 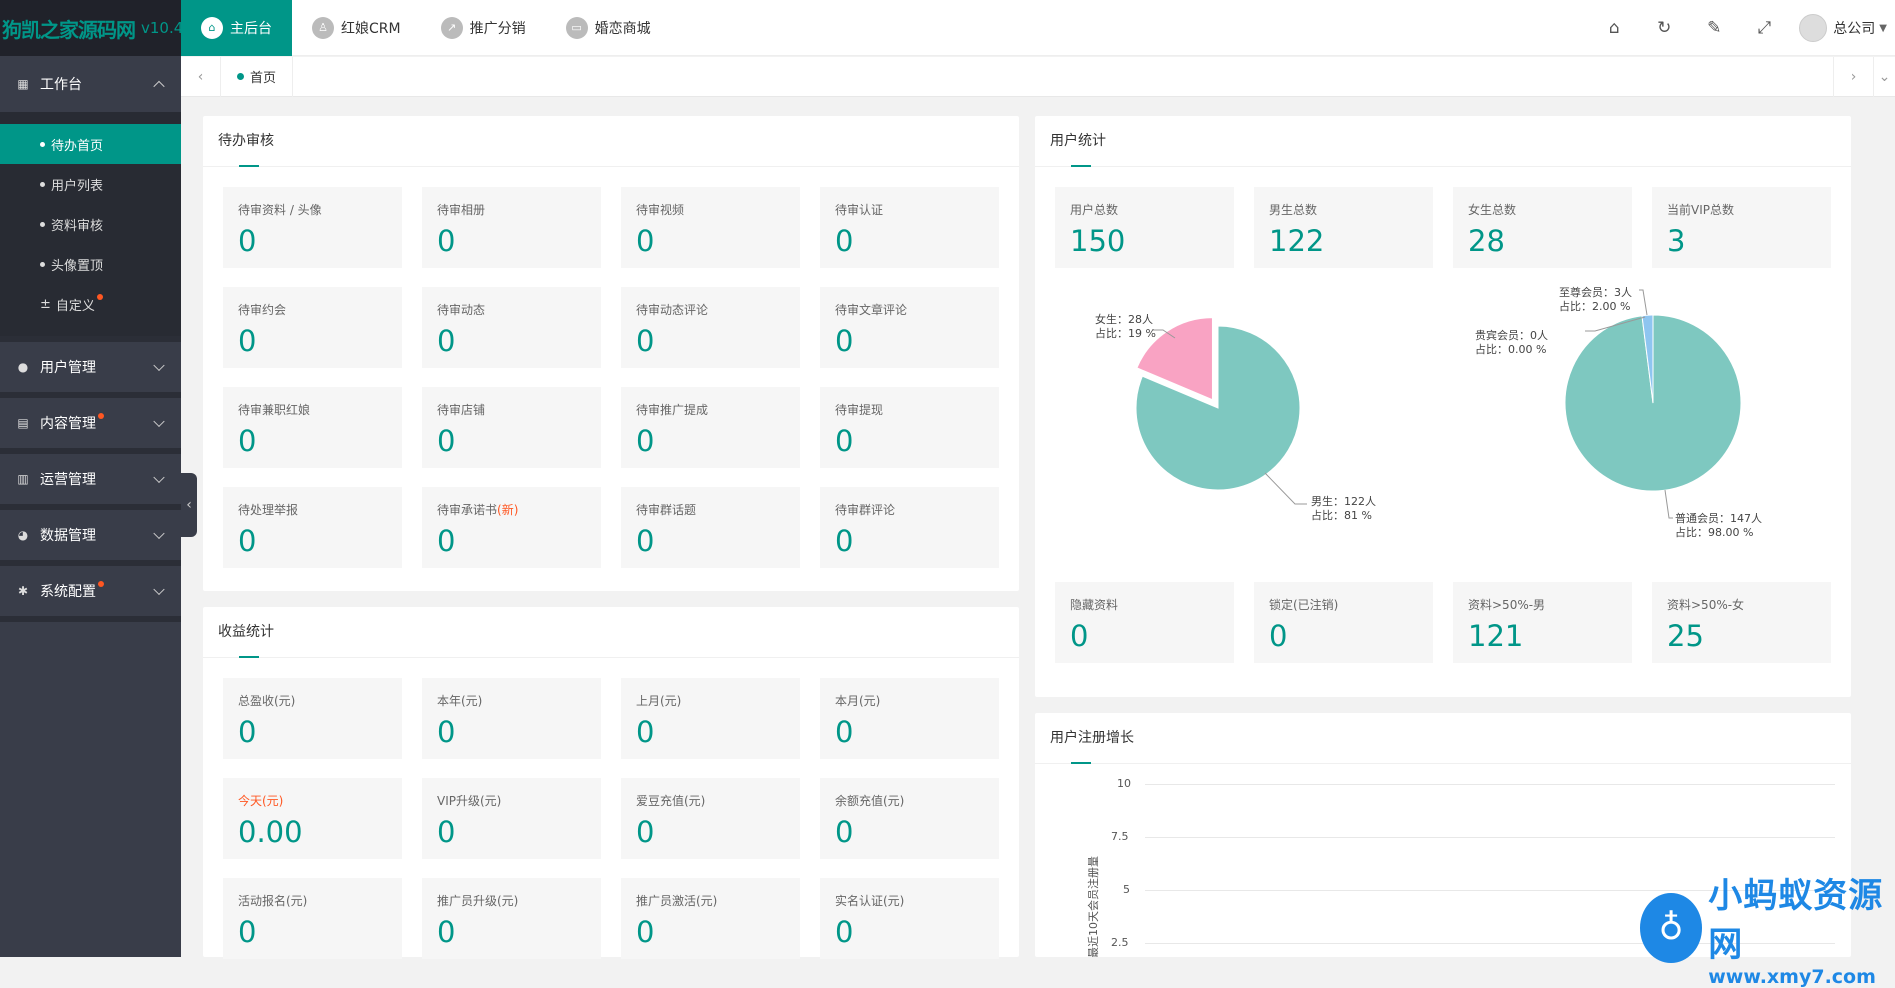 What do you see at coordinates (90, 264) in the screenshot?
I see `sidebar-item-avatar-pin: 头像置顶` at bounding box center [90, 264].